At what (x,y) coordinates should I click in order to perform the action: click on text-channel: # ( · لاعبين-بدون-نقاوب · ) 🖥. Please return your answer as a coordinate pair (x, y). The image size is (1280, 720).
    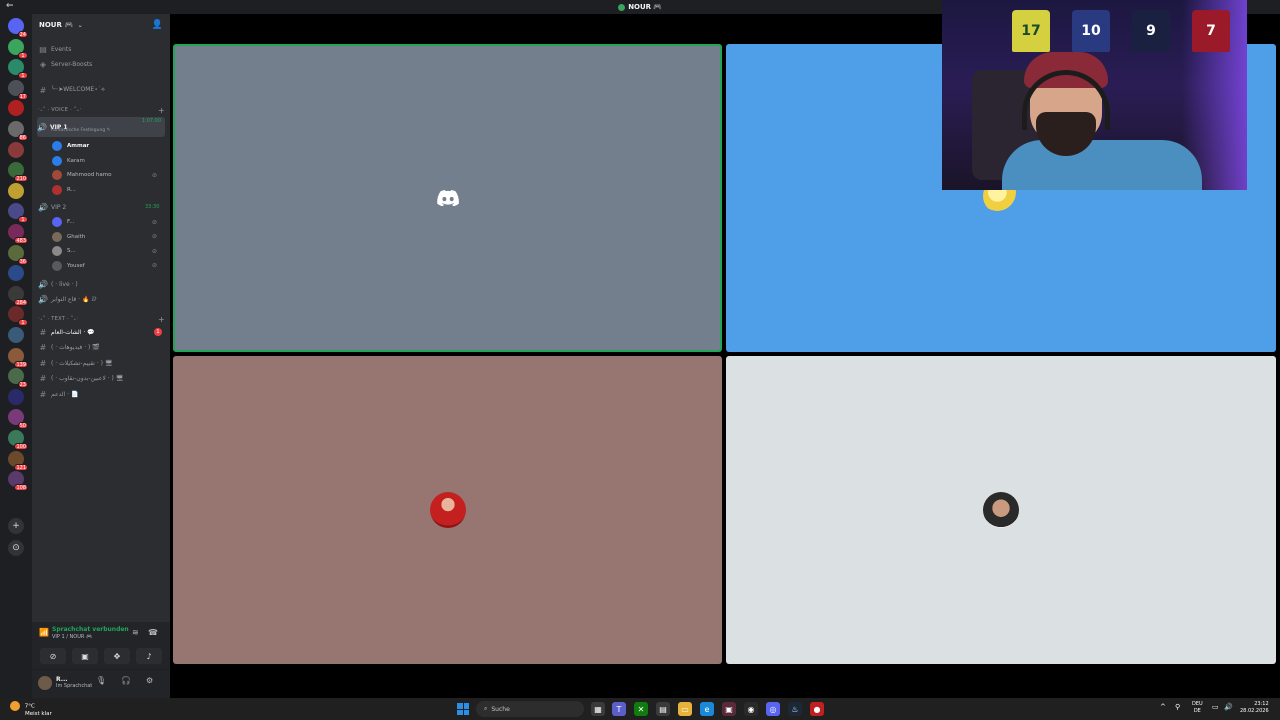
    Looking at the image, I should click on (102, 379).